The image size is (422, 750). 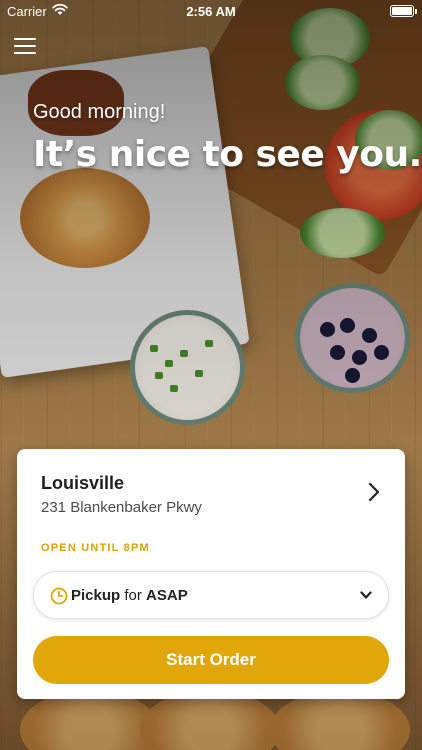 I want to click on order-type: Pickup, so click(x=96, y=595).